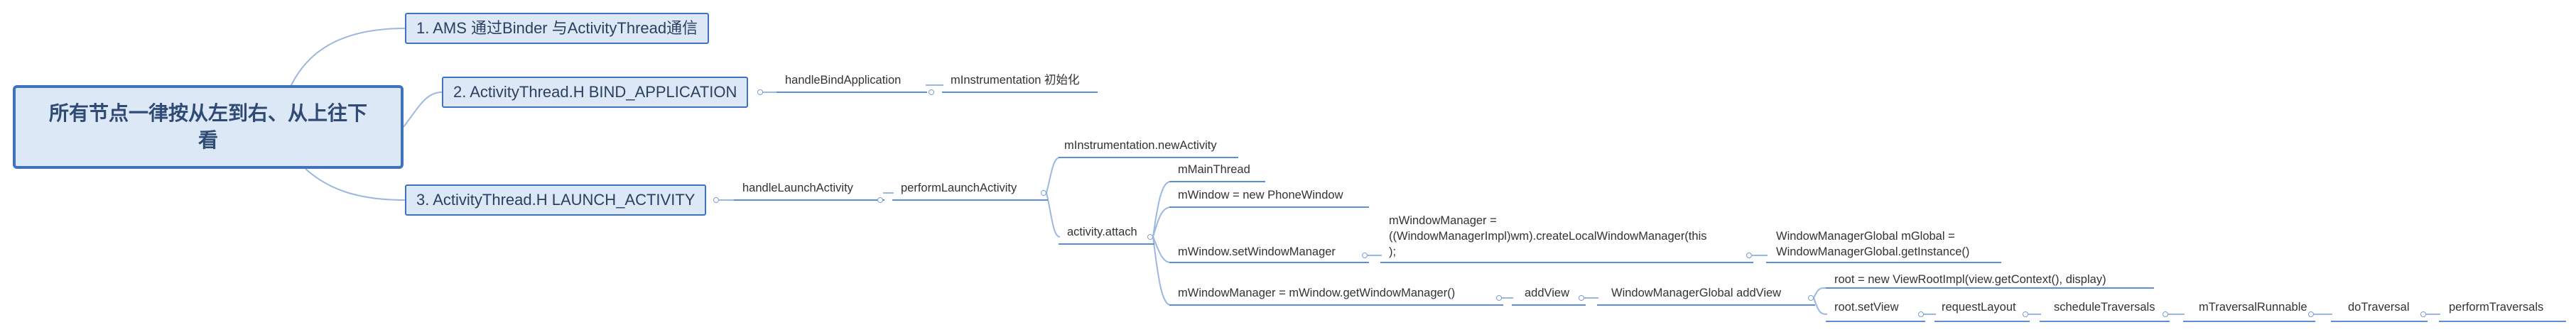  I want to click on node-main-thread: mMainThread, so click(1214, 169).